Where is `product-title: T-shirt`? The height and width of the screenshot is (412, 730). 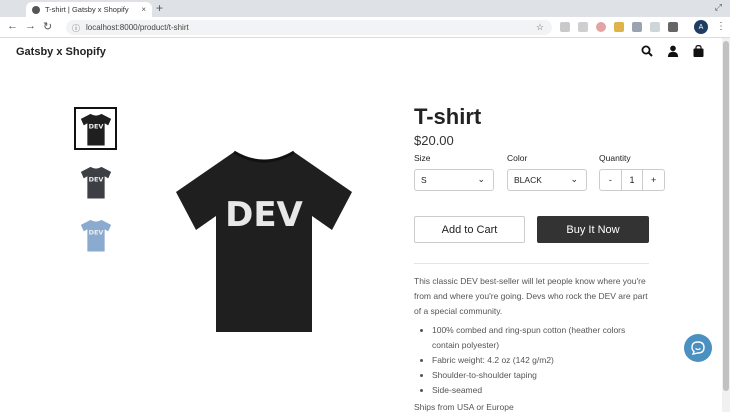
product-title: T-shirt is located at coordinates (448, 116).